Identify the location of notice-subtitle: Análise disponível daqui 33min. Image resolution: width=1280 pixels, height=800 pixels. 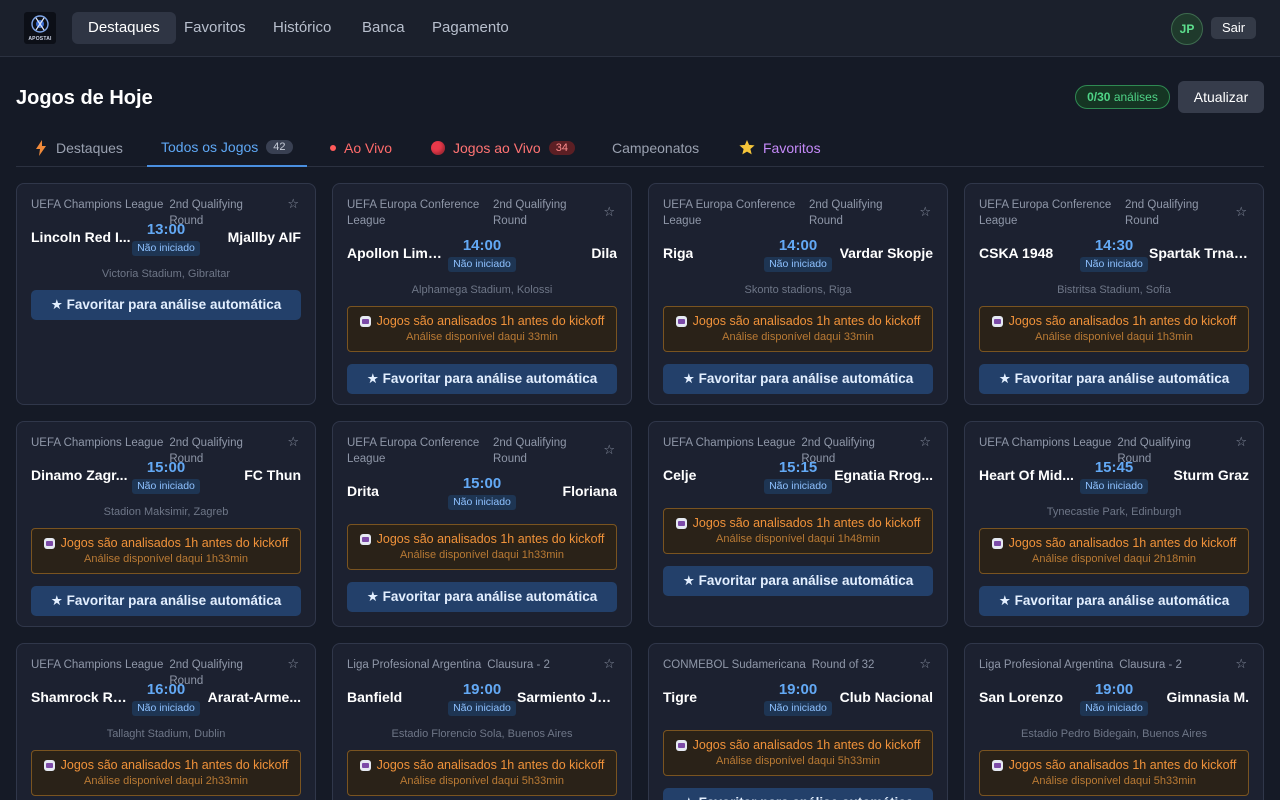
(798, 337).